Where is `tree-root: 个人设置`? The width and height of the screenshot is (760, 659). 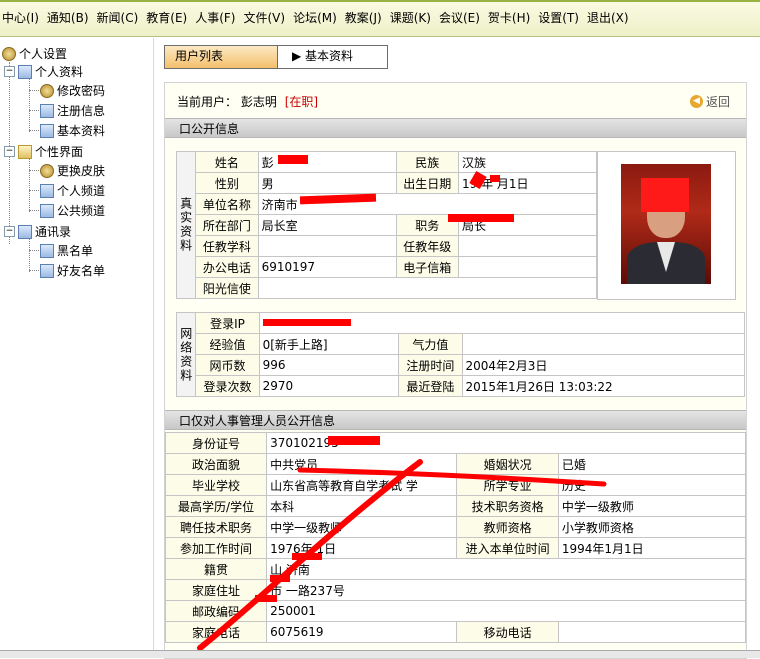
tree-root: 个人设置 is located at coordinates (34, 53).